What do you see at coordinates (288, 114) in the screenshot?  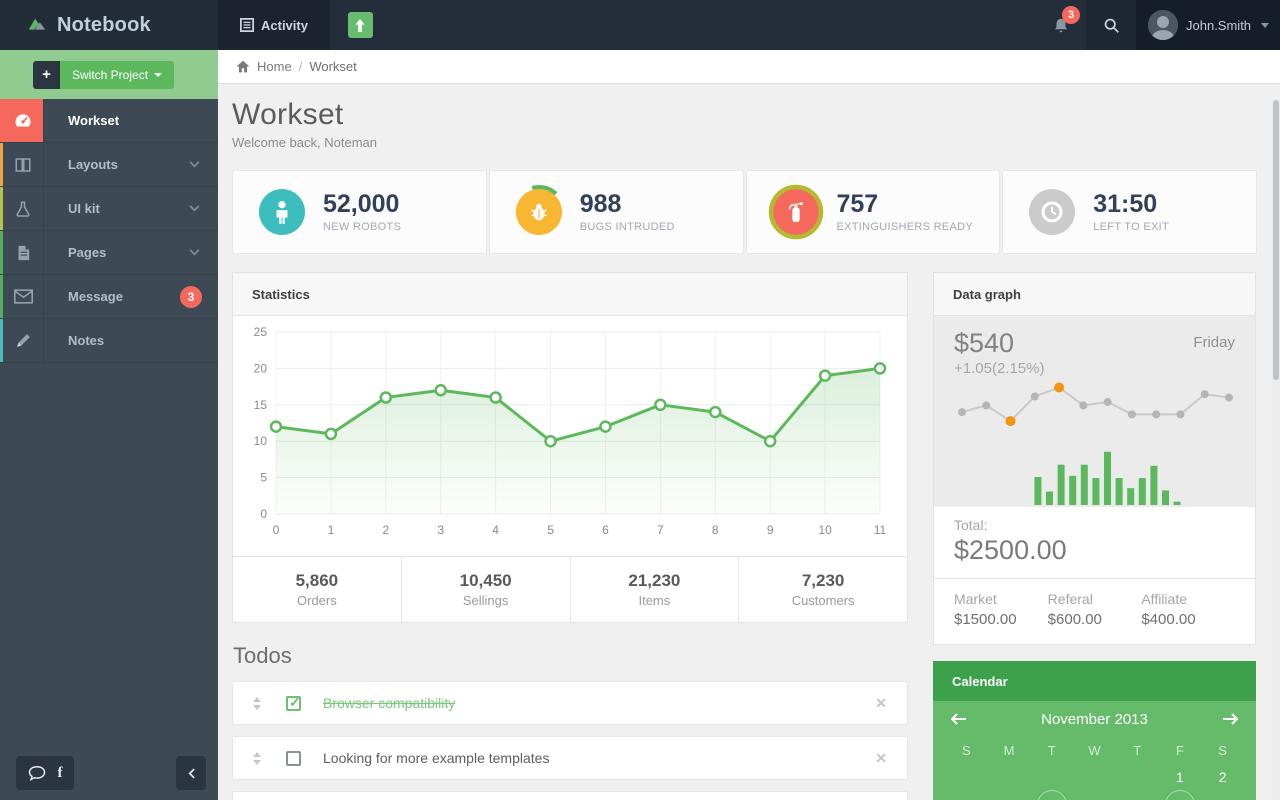 I see `page-title: Workset` at bounding box center [288, 114].